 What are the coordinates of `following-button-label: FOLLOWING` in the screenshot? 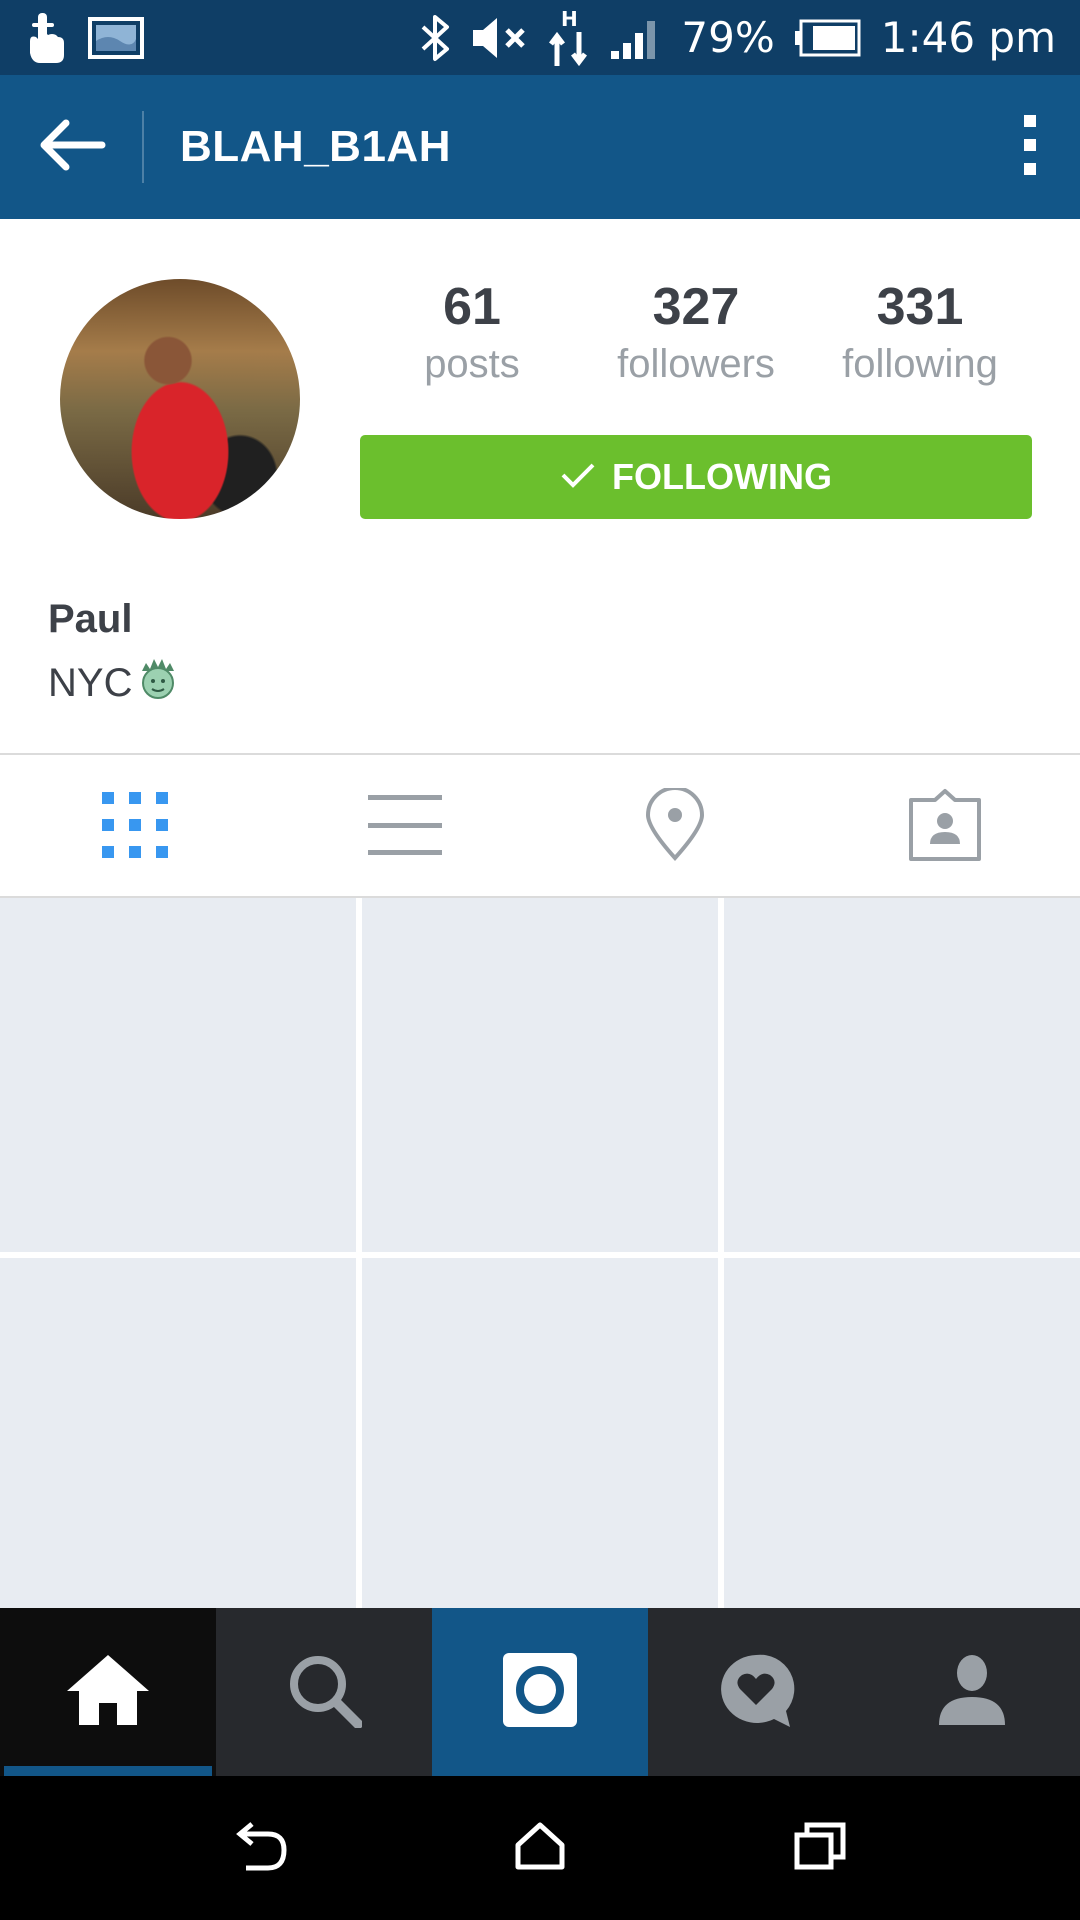 It's located at (722, 476).